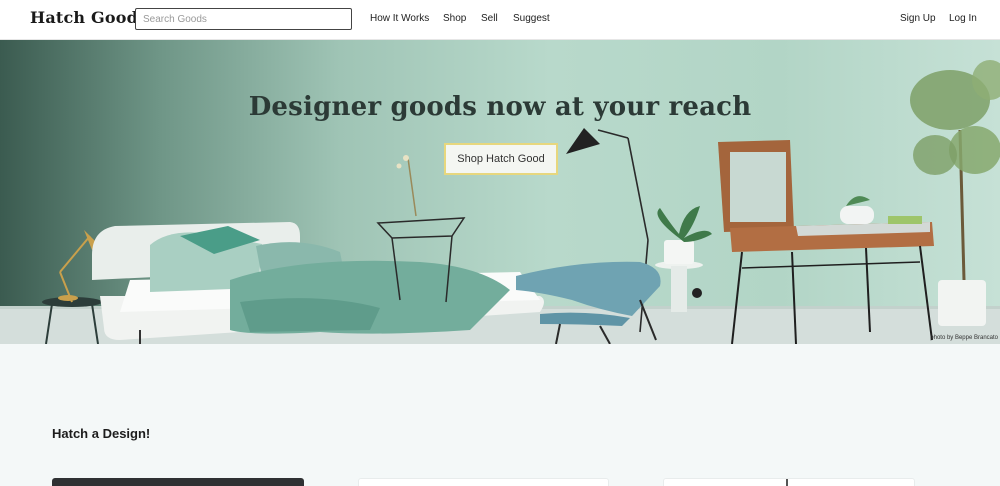  What do you see at coordinates (454, 18) in the screenshot?
I see `nav-shop: Shop` at bounding box center [454, 18].